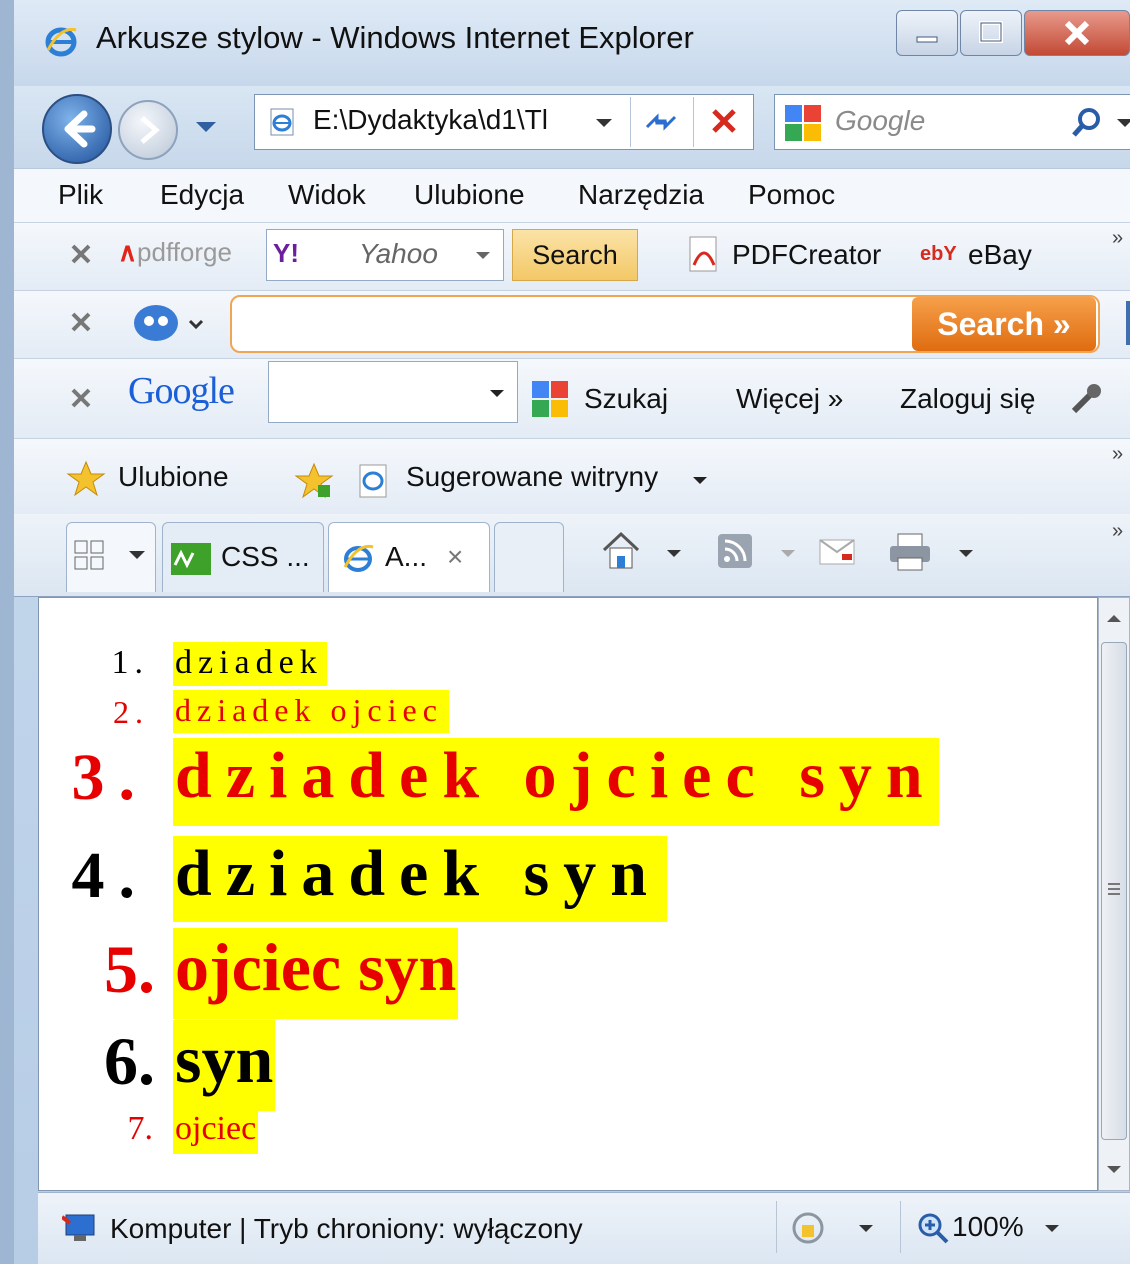 The width and height of the screenshot is (1130, 1264). I want to click on list-number: 7., so click(140, 1128).